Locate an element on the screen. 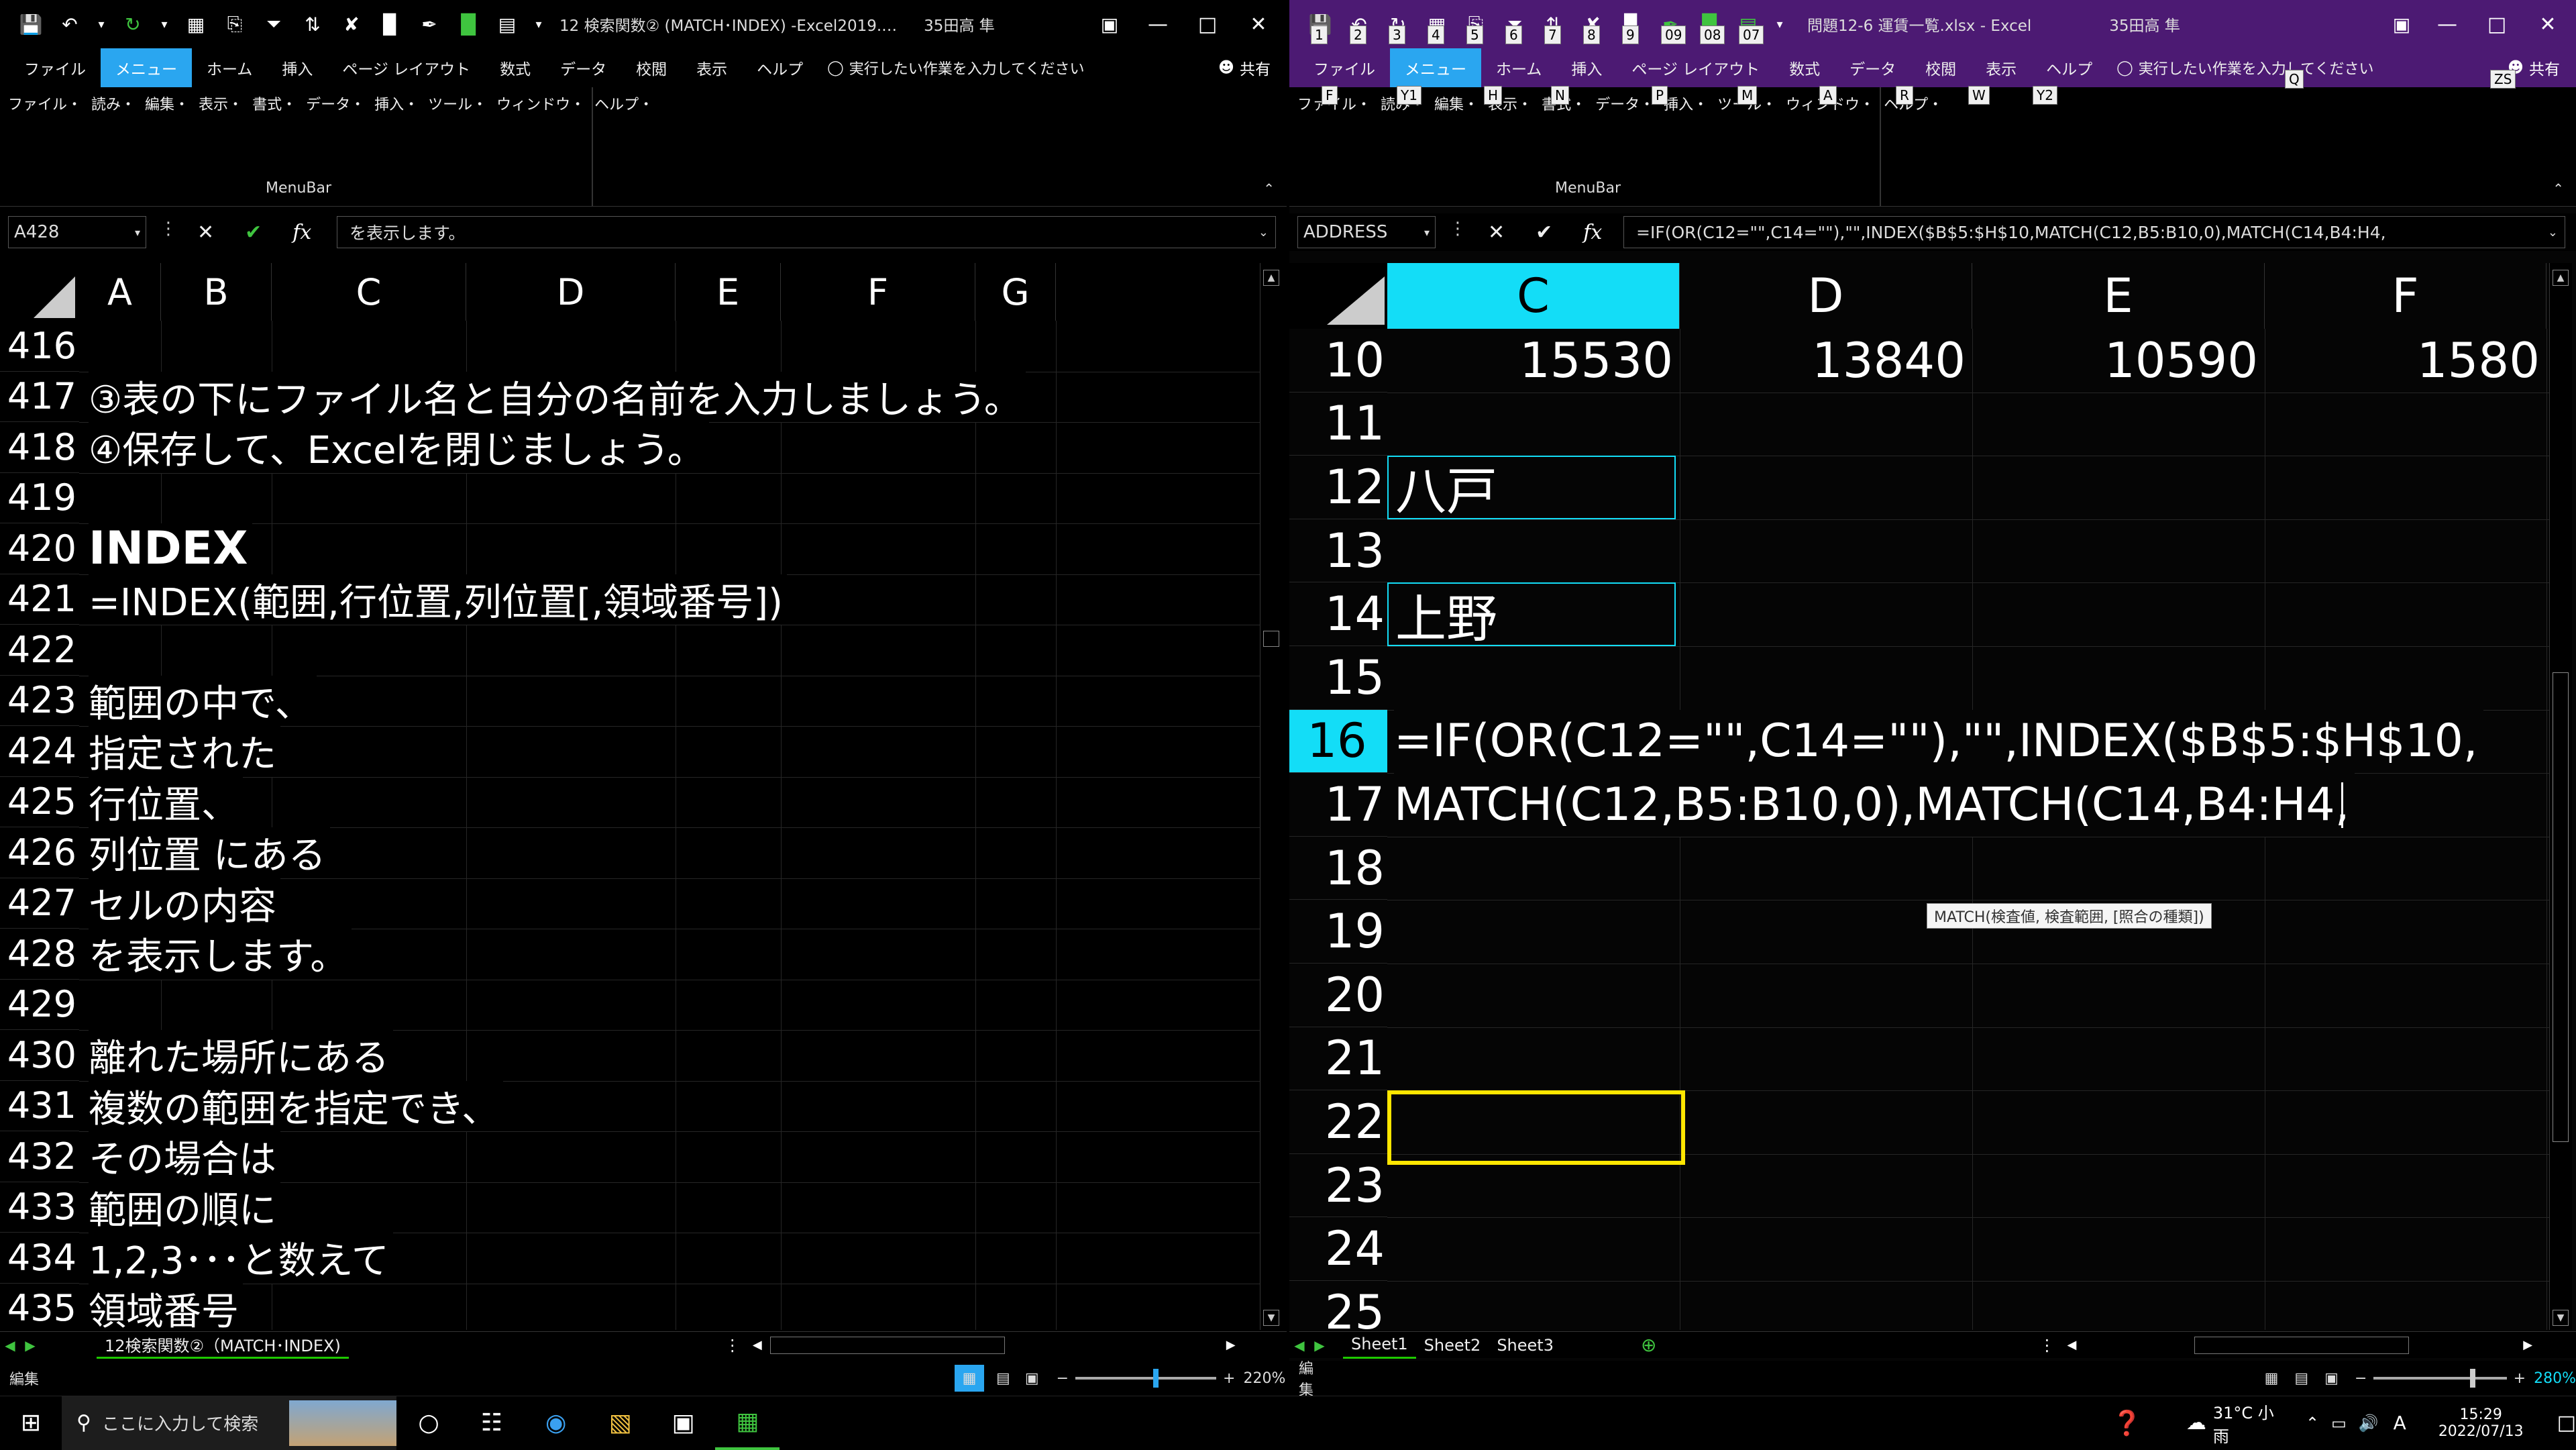 Image resolution: width=2576 pixels, height=1450 pixels. clock: 15:29 2022/07/13 is located at coordinates (2481, 1423).